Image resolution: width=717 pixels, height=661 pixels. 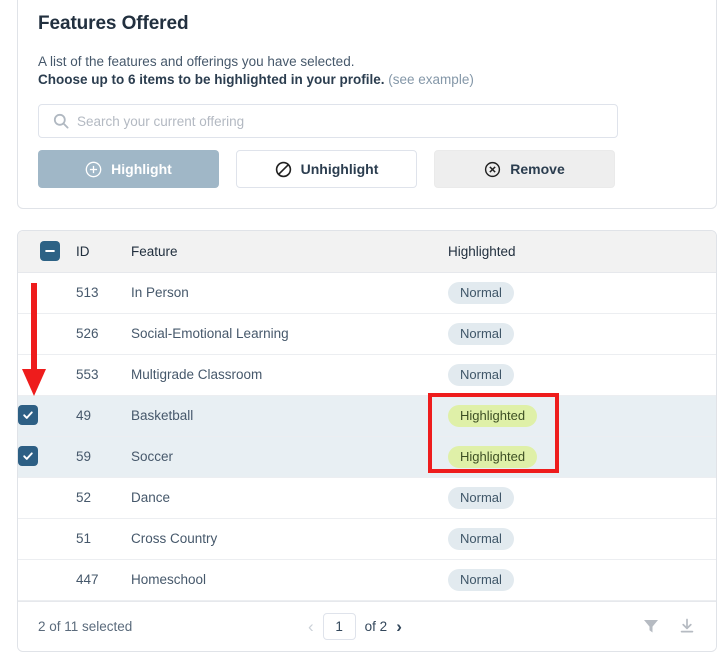 What do you see at coordinates (141, 169) in the screenshot?
I see `highlight-button-label: Highlight` at bounding box center [141, 169].